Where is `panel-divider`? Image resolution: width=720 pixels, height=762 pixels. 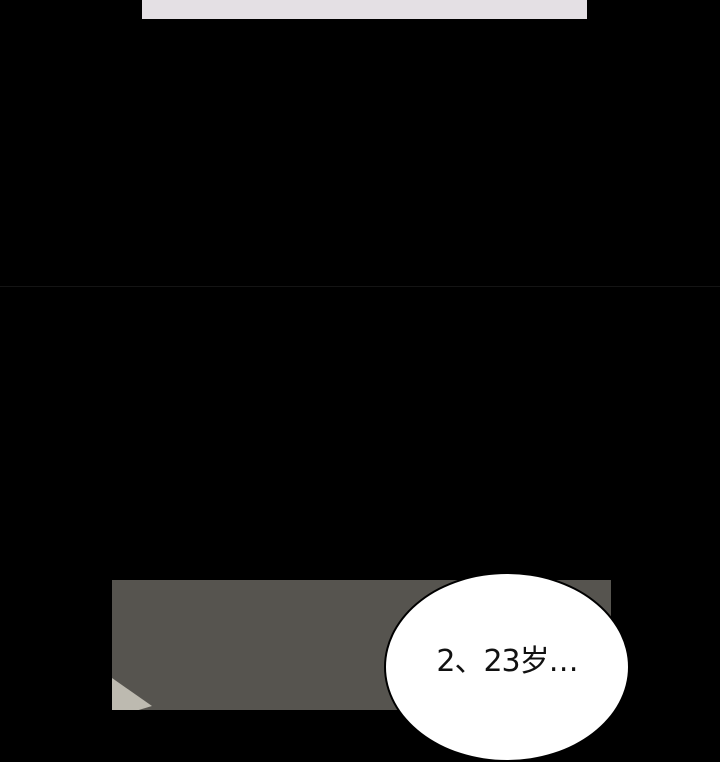
panel-divider is located at coordinates (360, 286).